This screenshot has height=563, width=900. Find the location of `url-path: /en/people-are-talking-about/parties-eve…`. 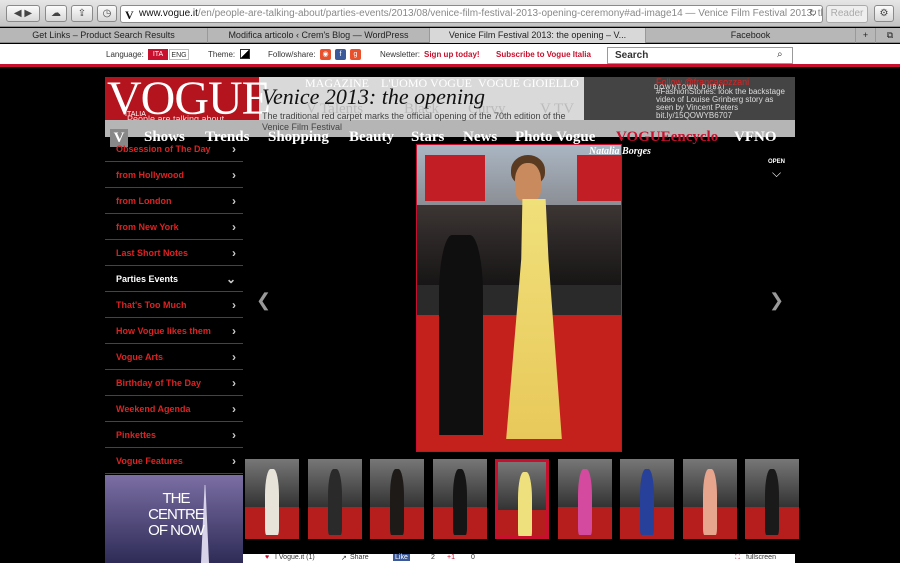

url-path: /en/people-are-talking-about/parties-eve… is located at coordinates (440, 13).